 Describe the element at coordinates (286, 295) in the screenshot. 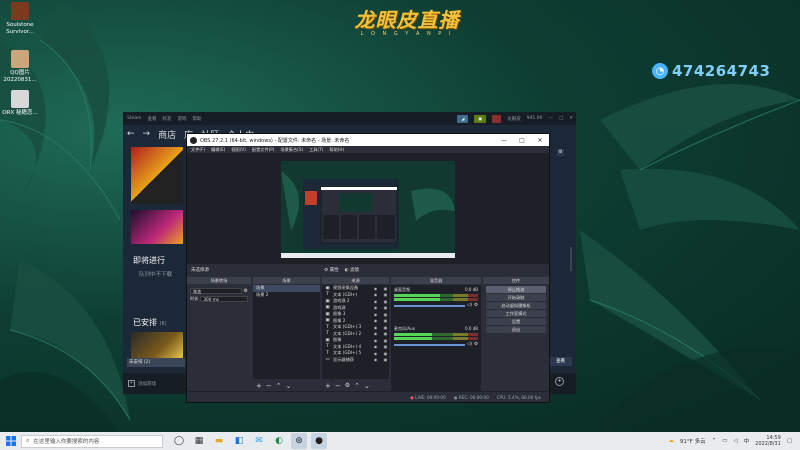

I see `scene-item: 场景 2` at that location.